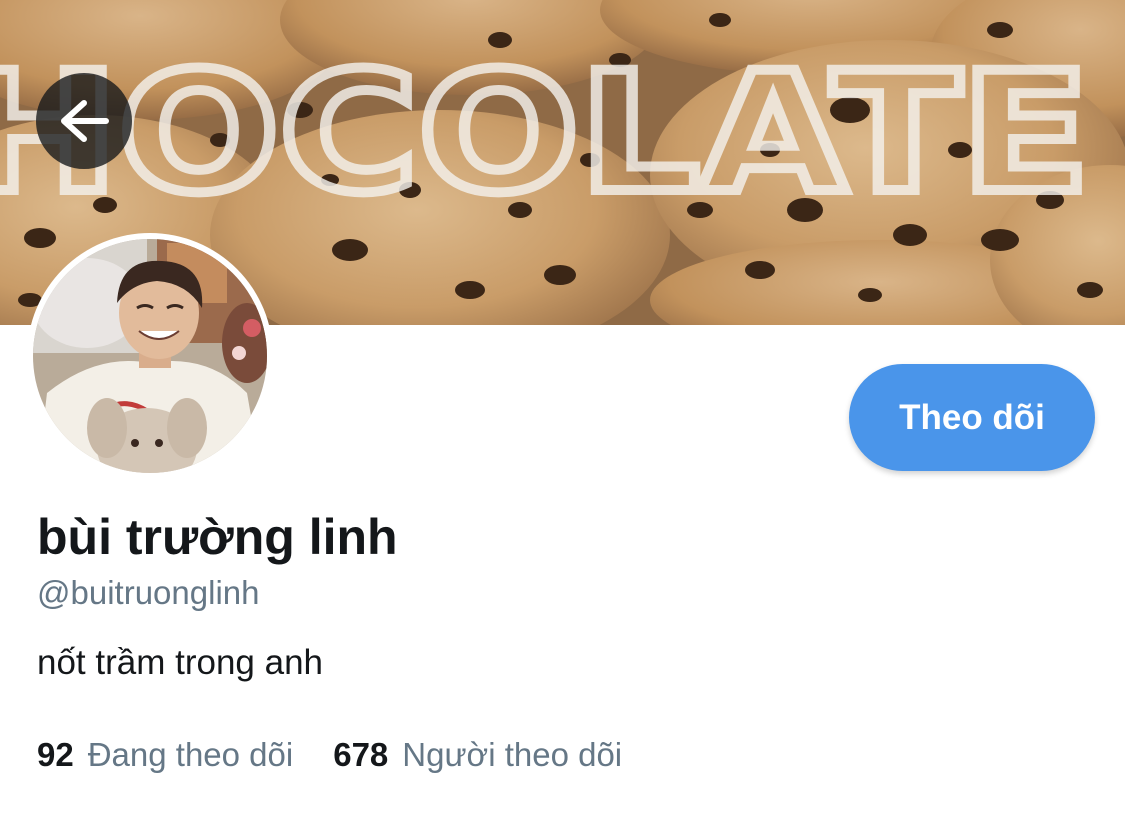 The height and width of the screenshot is (829, 1125). I want to click on following-stat: 92 Đang theo dõi, so click(165, 755).